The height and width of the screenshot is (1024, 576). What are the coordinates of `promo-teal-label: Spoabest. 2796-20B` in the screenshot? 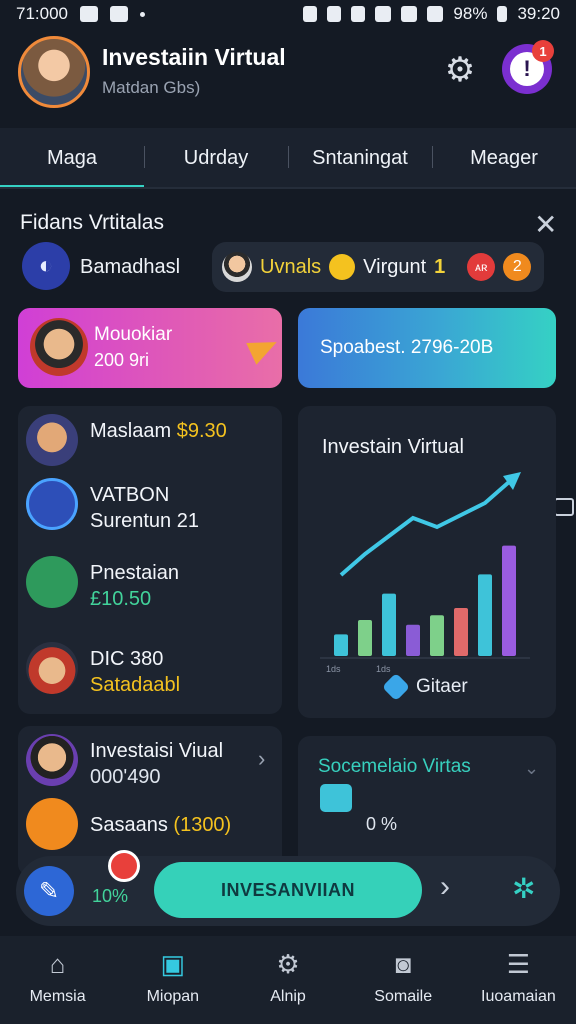 It's located at (407, 347).